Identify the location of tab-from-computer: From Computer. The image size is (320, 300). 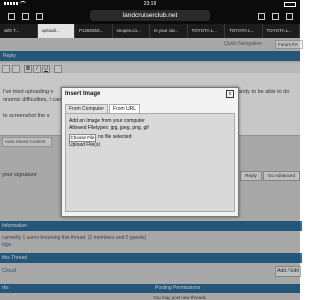
(87, 108).